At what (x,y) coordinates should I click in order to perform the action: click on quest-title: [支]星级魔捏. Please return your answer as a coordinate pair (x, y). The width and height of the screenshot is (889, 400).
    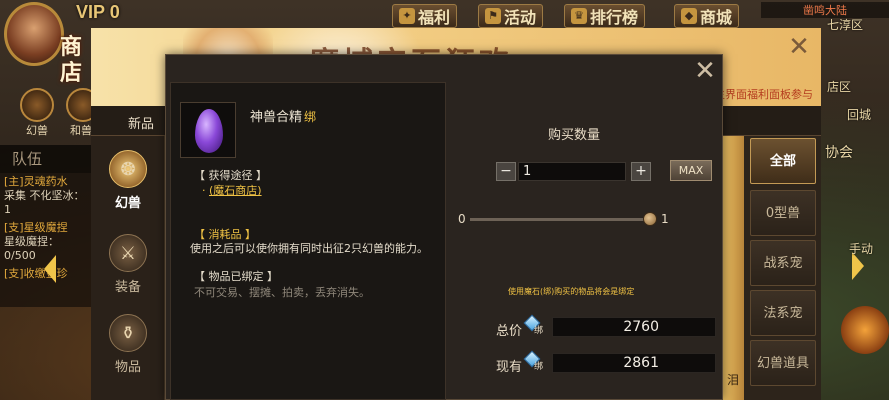
    Looking at the image, I should click on (36, 227).